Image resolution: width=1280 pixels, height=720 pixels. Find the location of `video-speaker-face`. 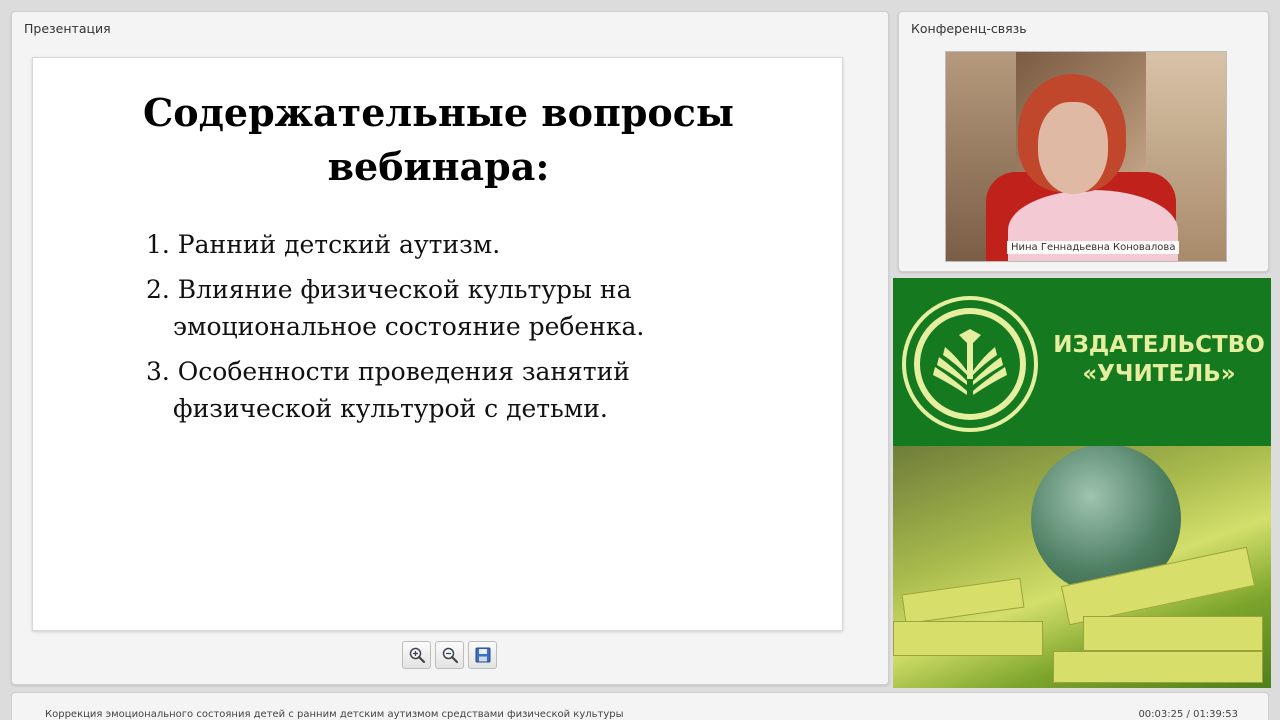

video-speaker-face is located at coordinates (1073, 148).